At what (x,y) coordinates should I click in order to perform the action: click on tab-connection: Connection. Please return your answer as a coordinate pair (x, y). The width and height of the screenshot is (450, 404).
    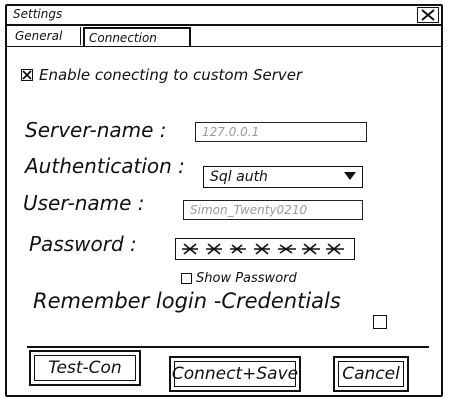
    Looking at the image, I should click on (137, 36).